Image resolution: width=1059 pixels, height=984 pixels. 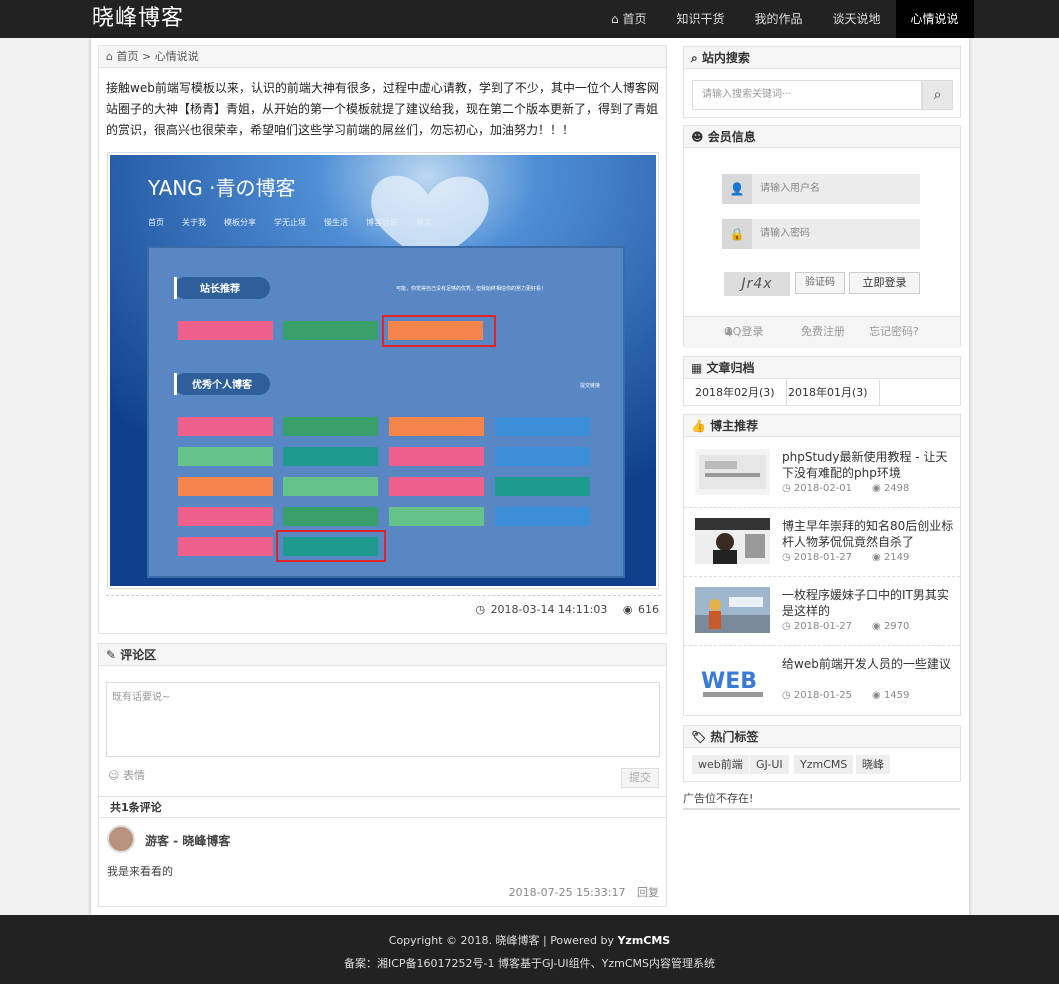 I want to click on shot-nav-item: 博客导航, so click(x=382, y=222).